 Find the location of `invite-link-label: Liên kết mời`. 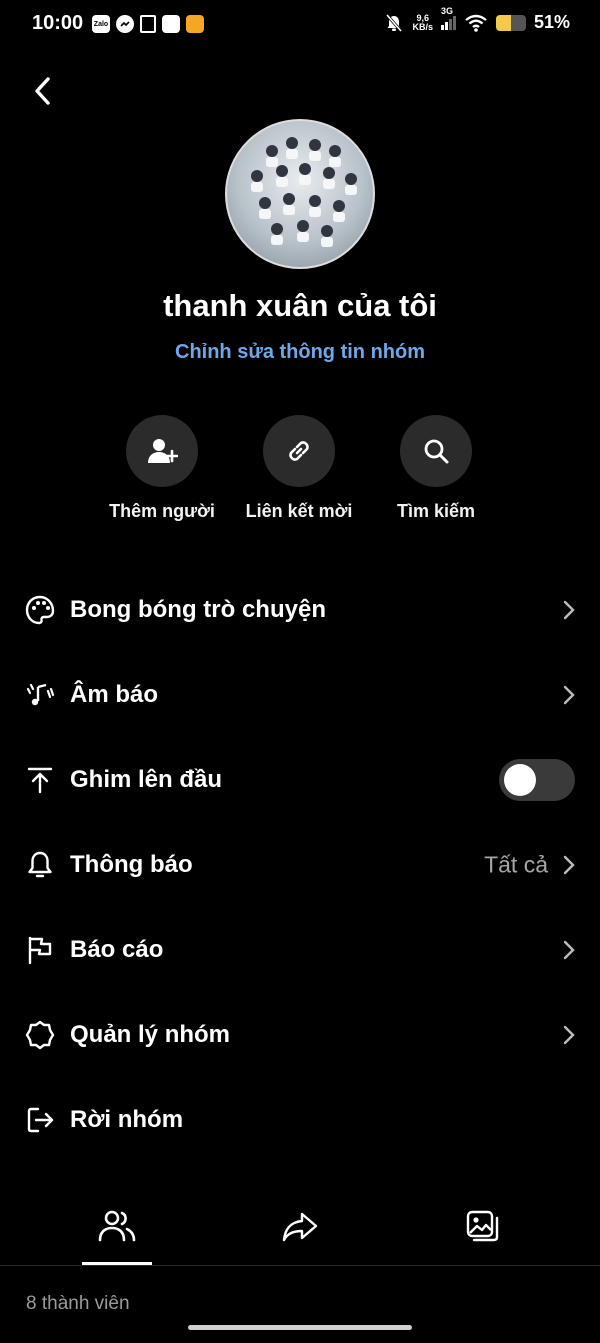

invite-link-label: Liên kết mời is located at coordinates (299, 511).